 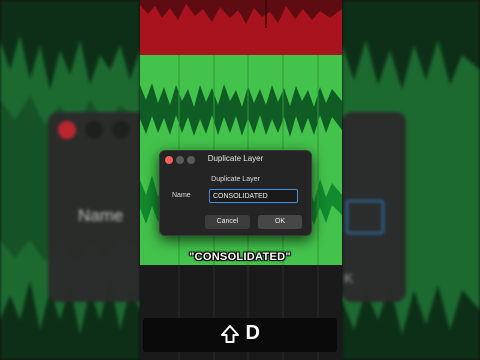 I want to click on dialog-title: Duplicate Layer, so click(x=235, y=158).